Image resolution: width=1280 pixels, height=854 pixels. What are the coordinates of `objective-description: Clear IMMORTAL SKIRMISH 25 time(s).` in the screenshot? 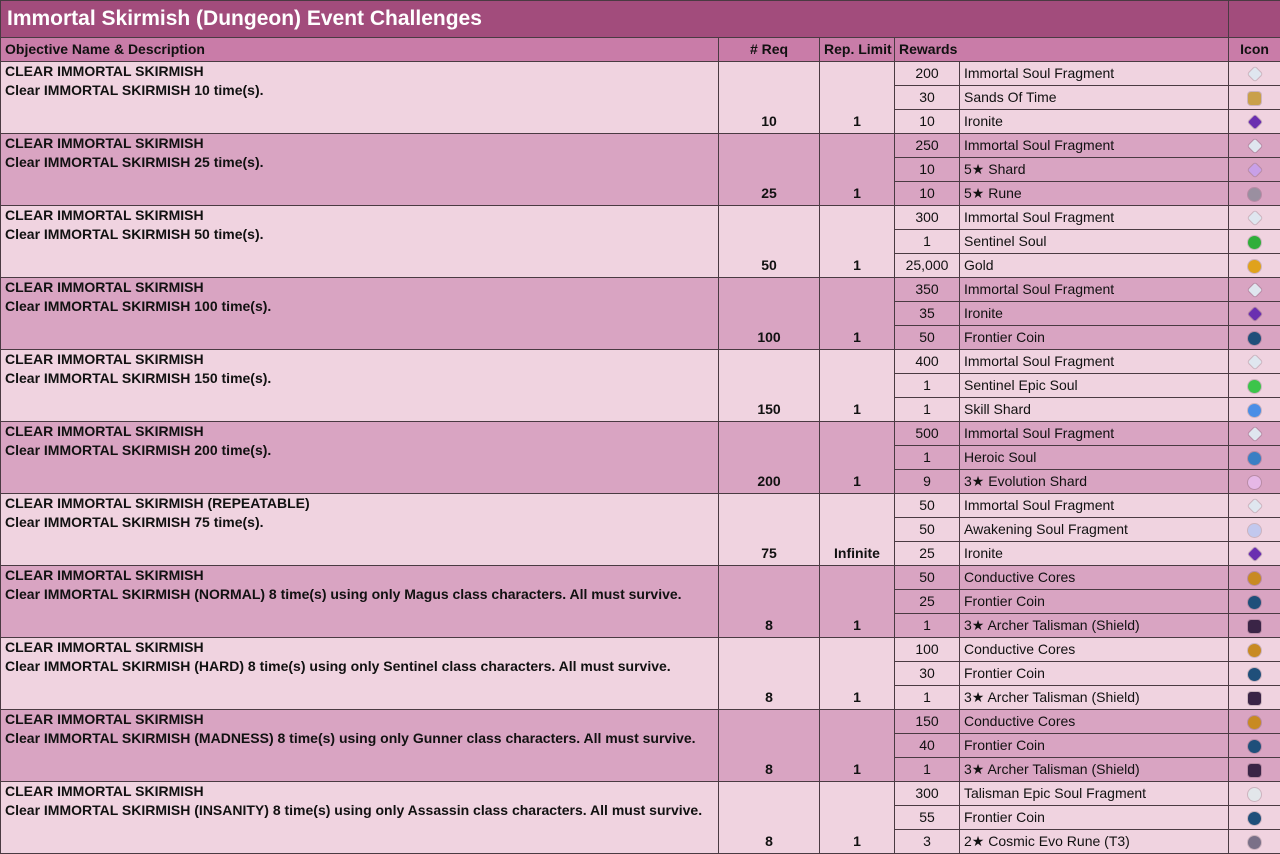 It's located at (134, 162).